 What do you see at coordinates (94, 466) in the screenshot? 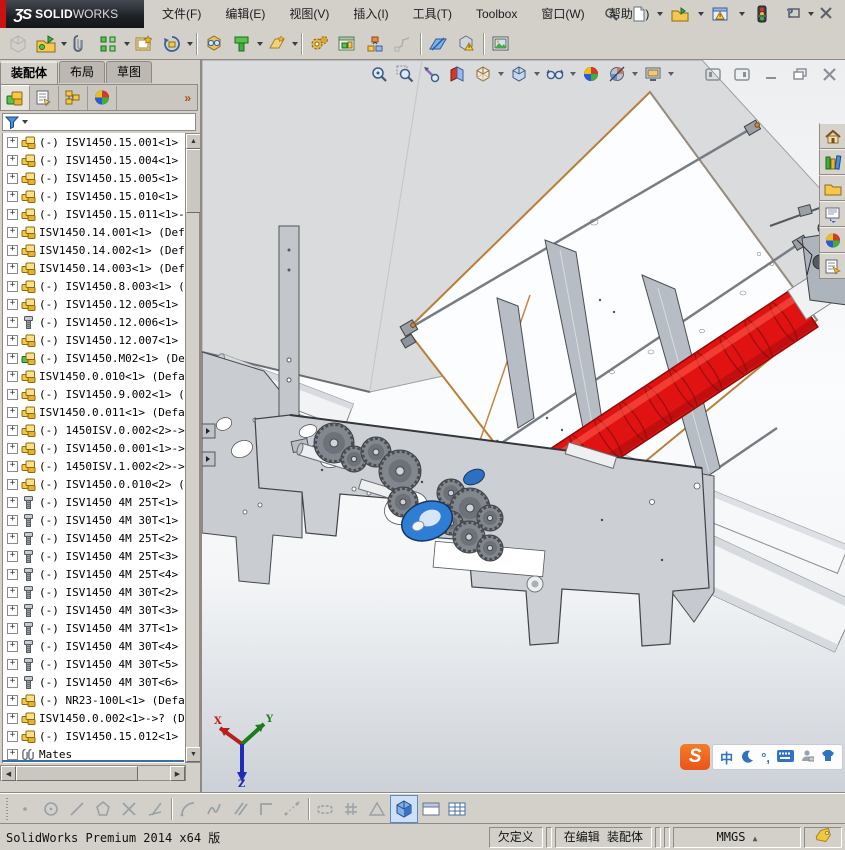
I see `tree-item: + (-) 1450ISV.1.002<2>->?` at bounding box center [94, 466].